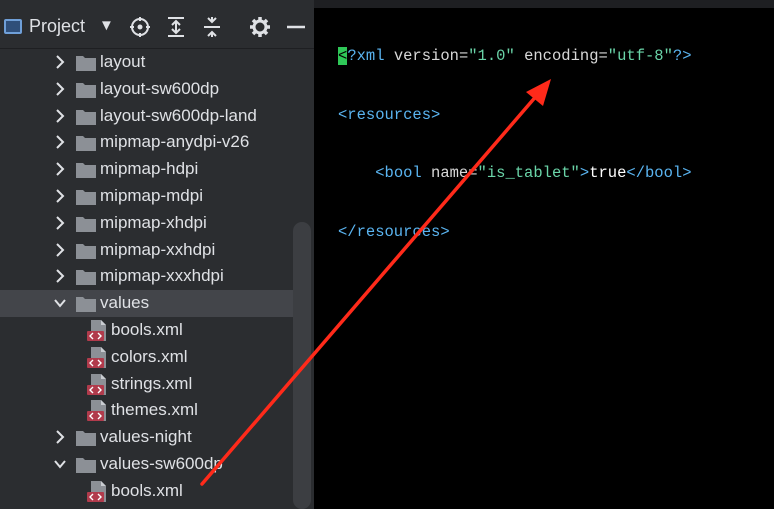 This screenshot has height=509, width=774. What do you see at coordinates (454, 173) in the screenshot?
I see `xml-attr-name: name=` at bounding box center [454, 173].